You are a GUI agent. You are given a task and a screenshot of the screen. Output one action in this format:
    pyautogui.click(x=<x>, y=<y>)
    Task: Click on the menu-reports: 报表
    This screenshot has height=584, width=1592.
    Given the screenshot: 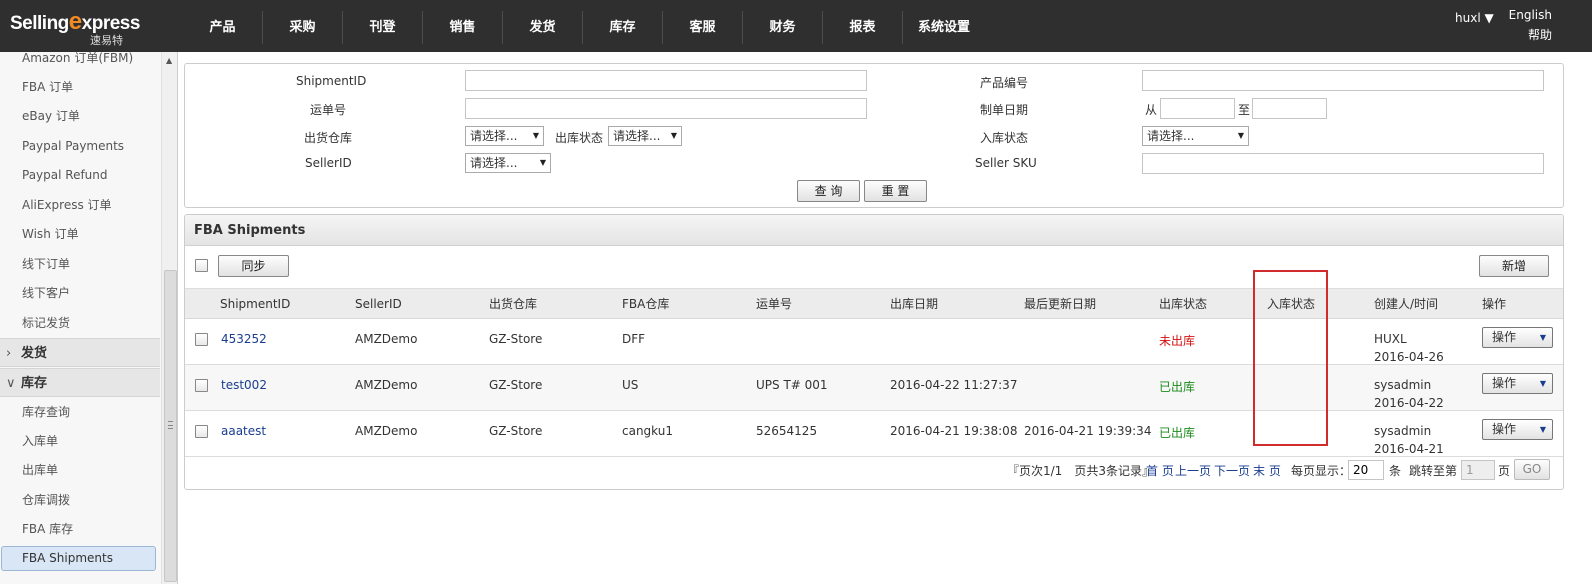 What is the action you would take?
    pyautogui.click(x=863, y=27)
    